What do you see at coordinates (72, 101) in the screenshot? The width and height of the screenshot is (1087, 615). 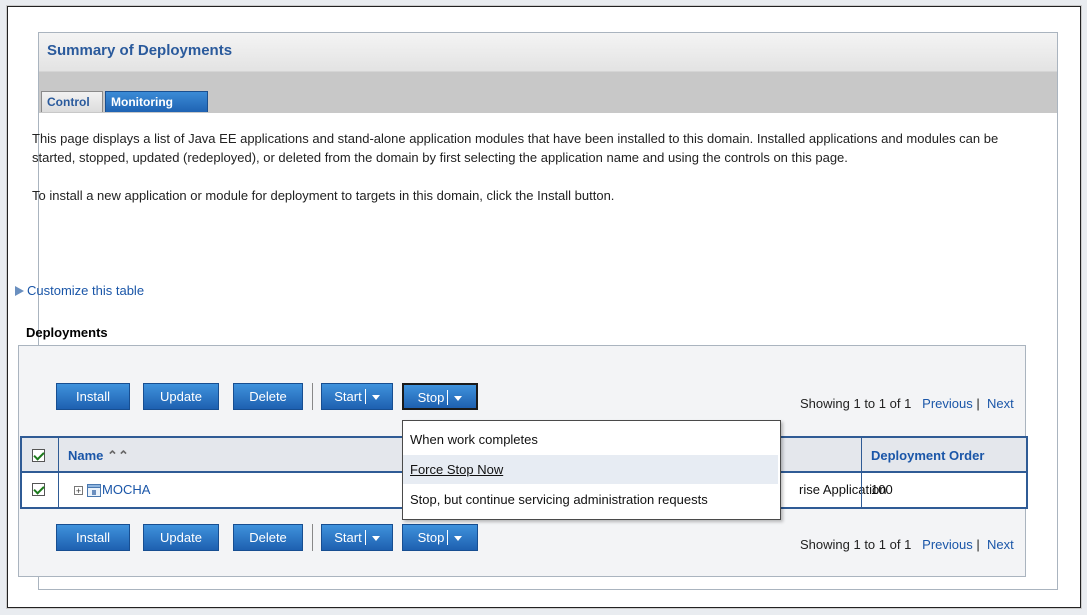 I see `tab-control: Control` at bounding box center [72, 101].